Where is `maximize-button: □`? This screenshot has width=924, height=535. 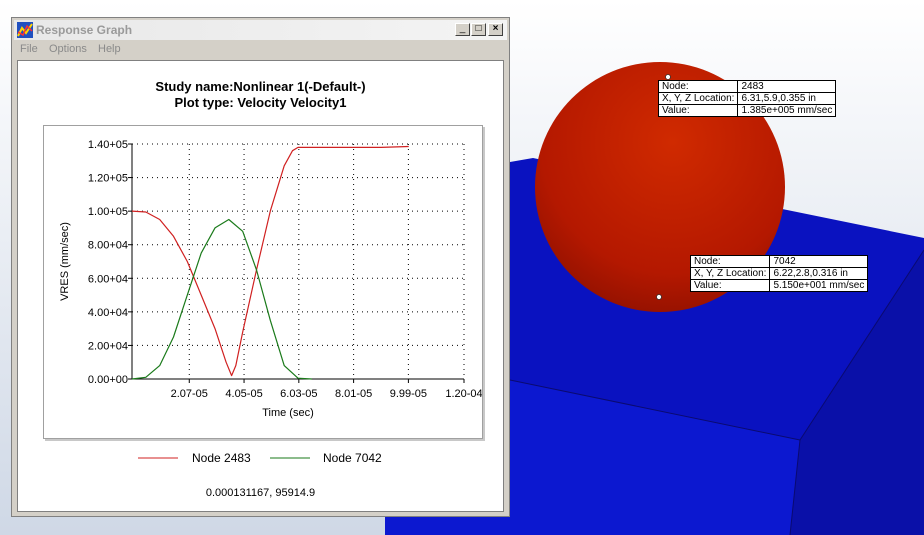
maximize-button: □ is located at coordinates (478, 29).